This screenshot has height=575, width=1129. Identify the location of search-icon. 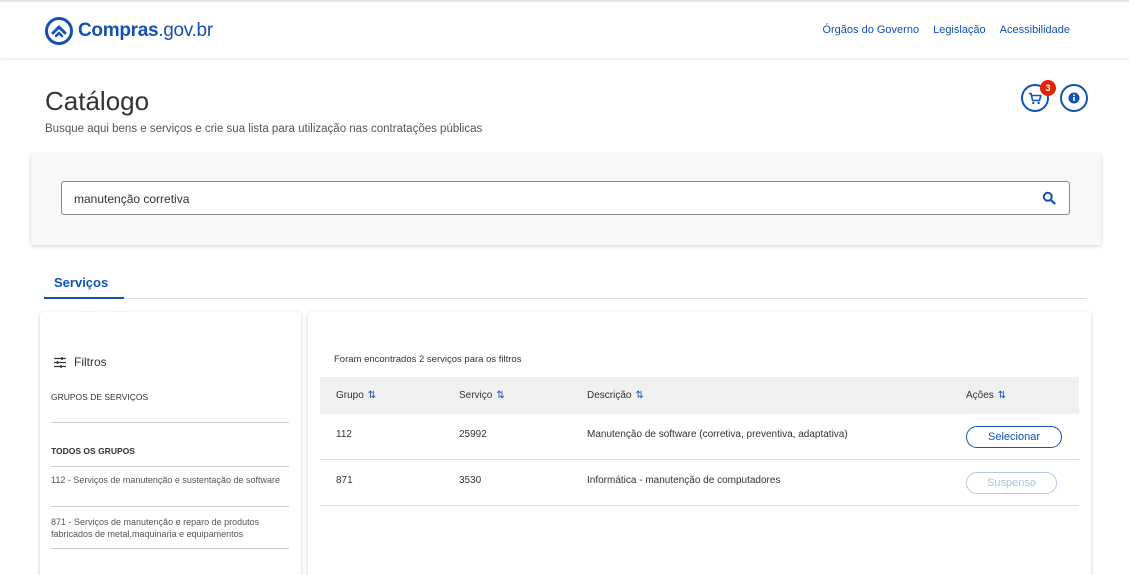
(1049, 198).